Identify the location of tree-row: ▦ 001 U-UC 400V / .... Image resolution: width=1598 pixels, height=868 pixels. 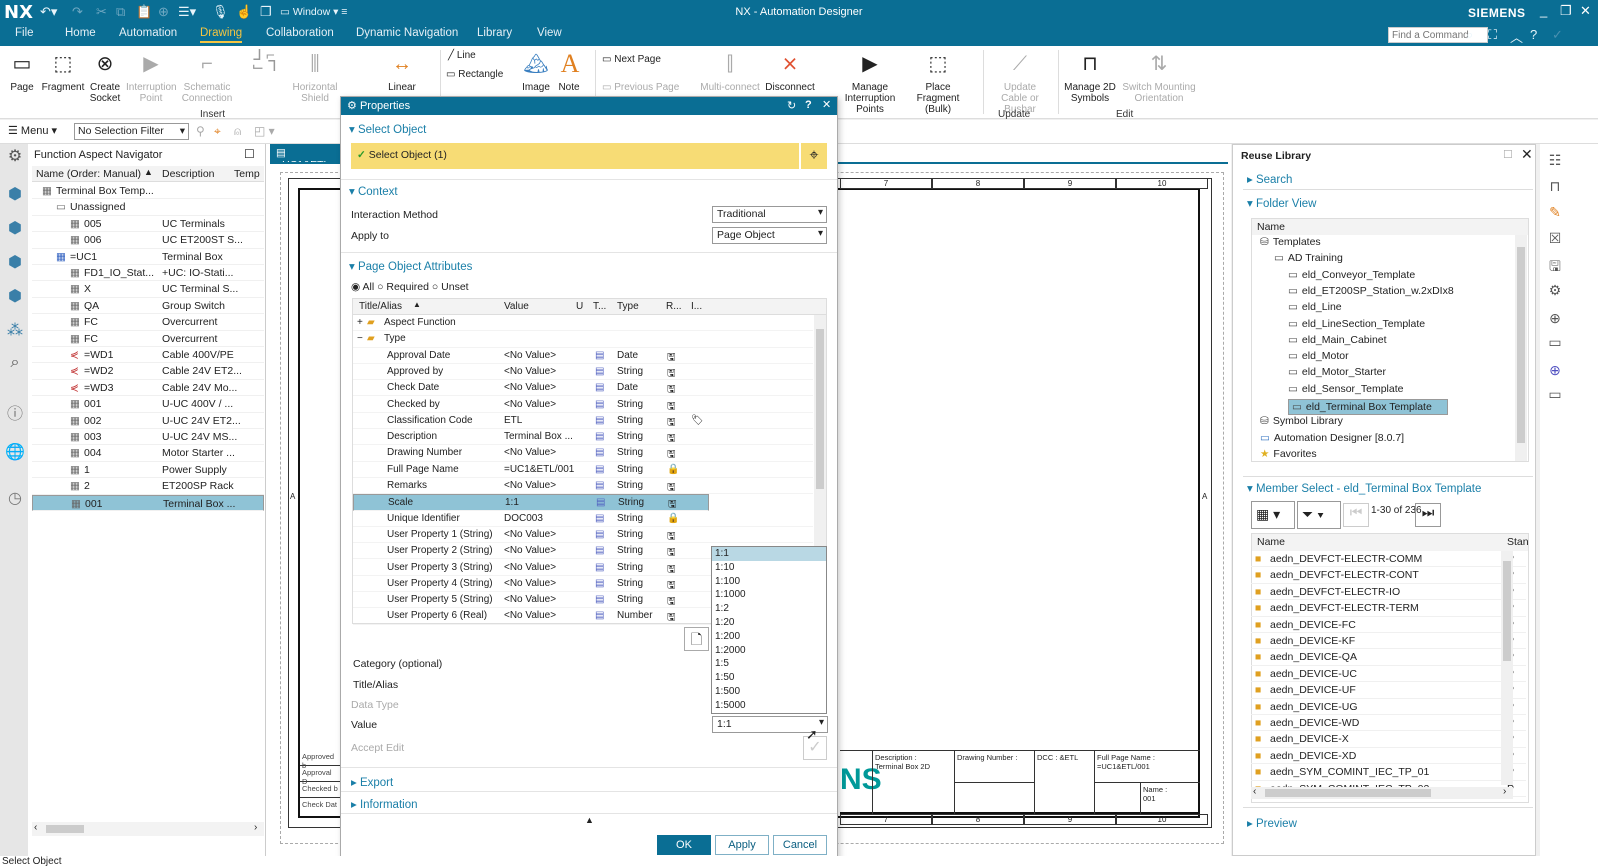
(148, 404).